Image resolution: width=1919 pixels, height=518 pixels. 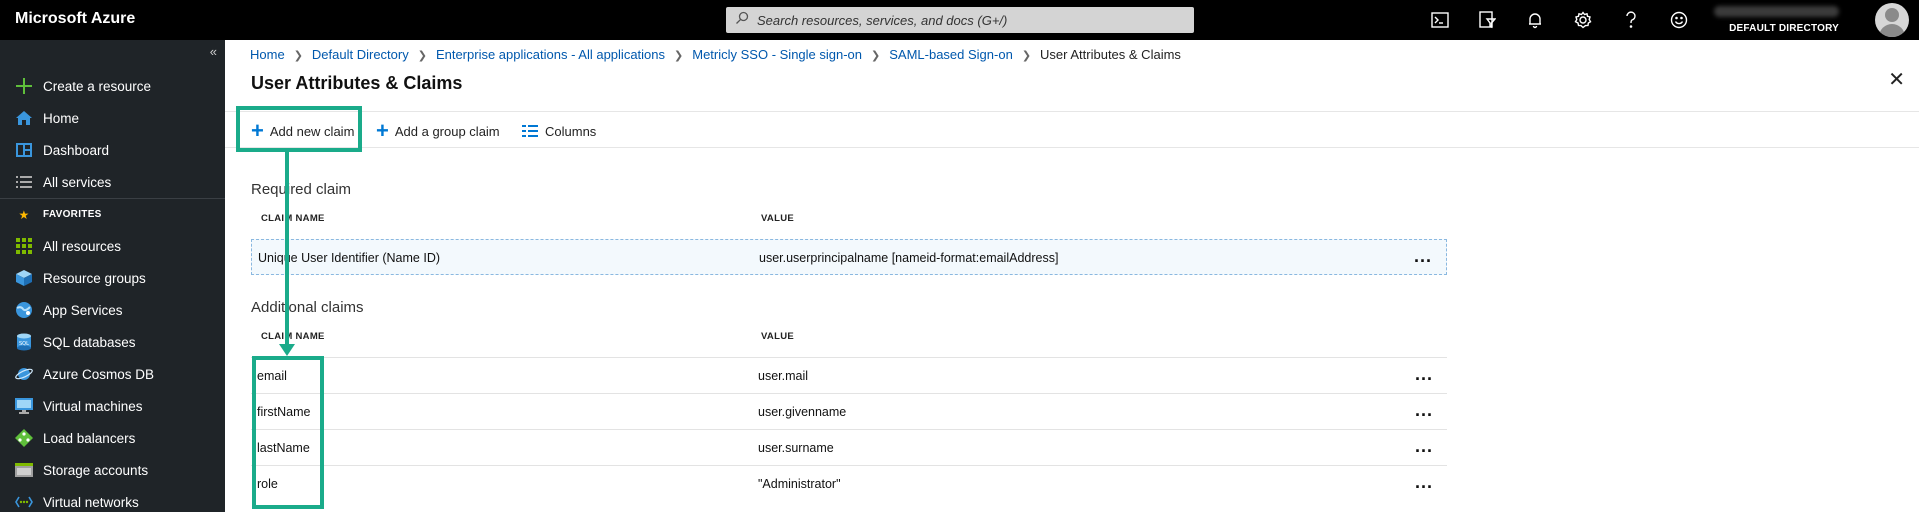 I want to click on user-email-redacted, so click(x=1776, y=11).